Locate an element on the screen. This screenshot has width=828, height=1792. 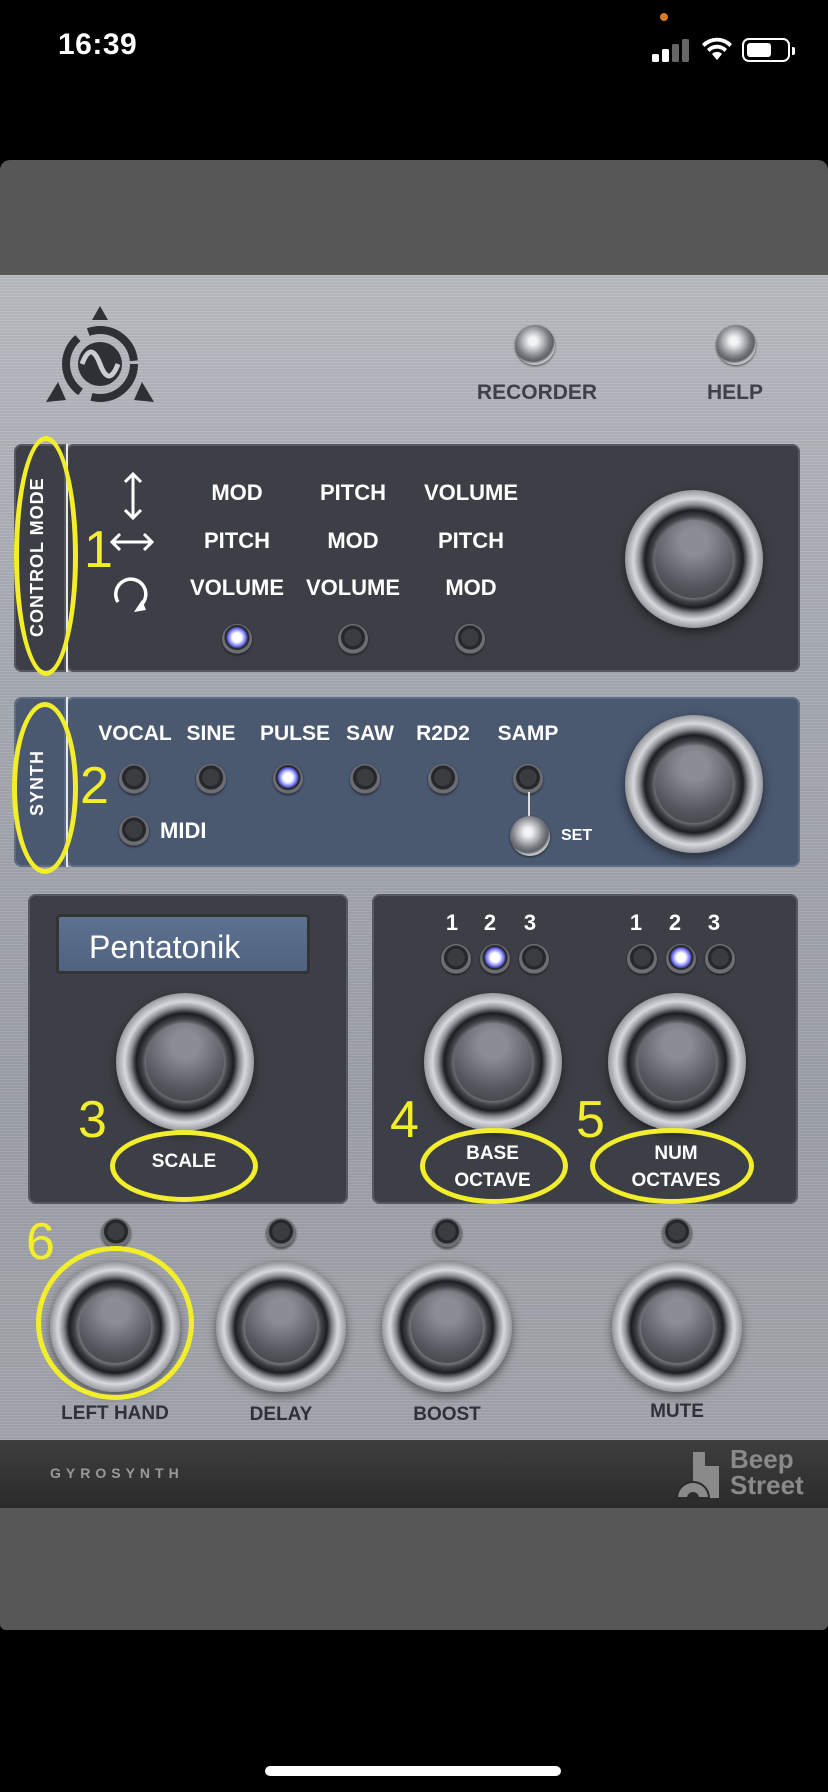
brand-line1: Beep is located at coordinates (762, 1459).